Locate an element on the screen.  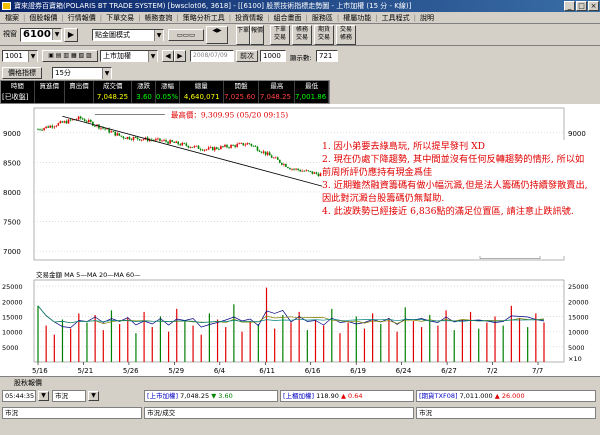
maximize-button: □ is located at coordinates (581, 6).